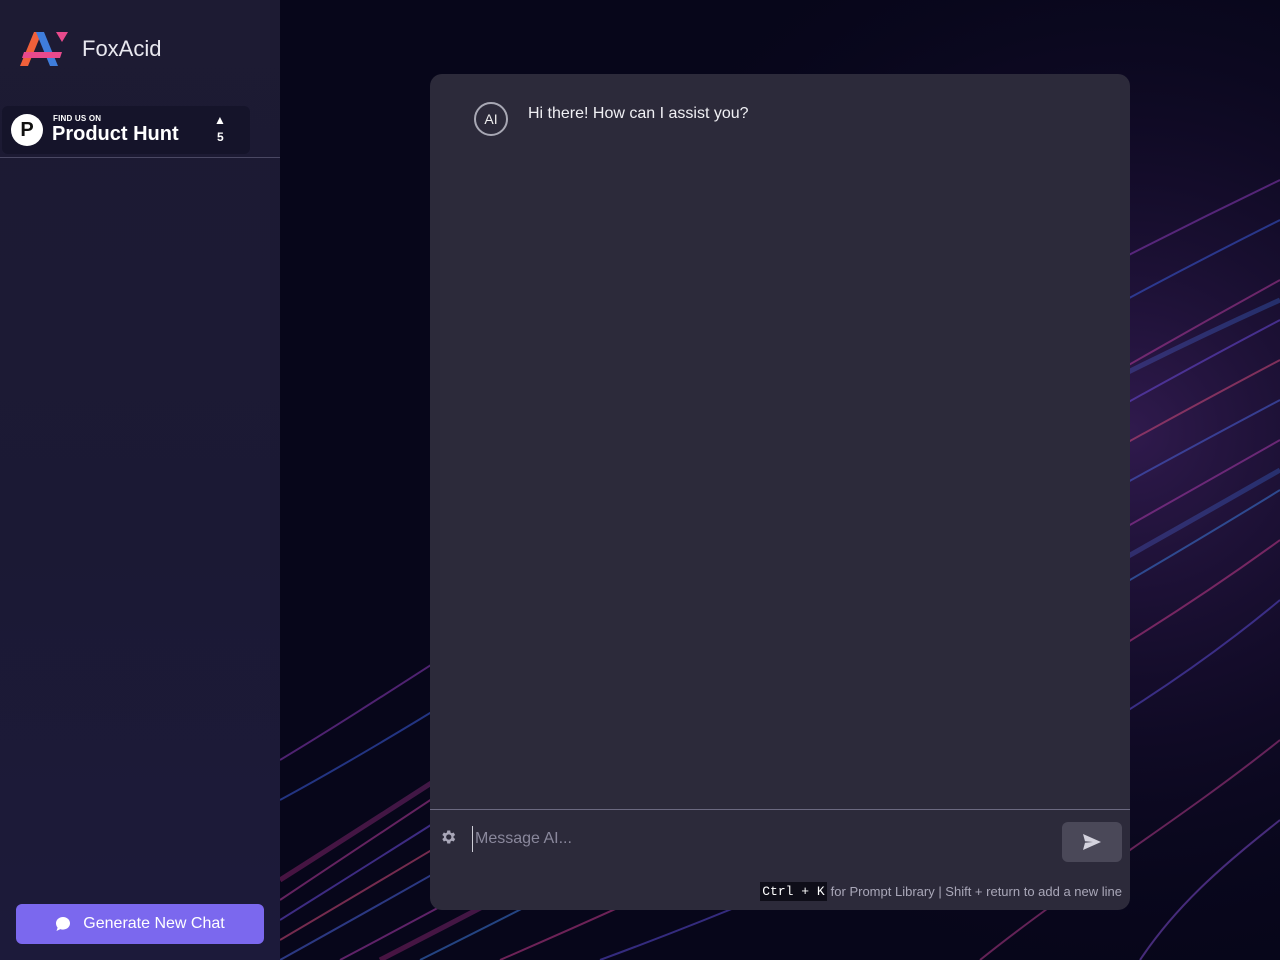 The width and height of the screenshot is (1280, 960). I want to click on ai-message: Hi there! How can I assist you?, so click(638, 113).